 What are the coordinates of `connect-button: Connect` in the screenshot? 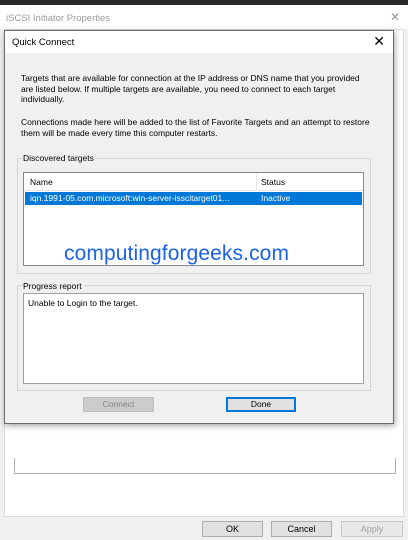 It's located at (118, 404).